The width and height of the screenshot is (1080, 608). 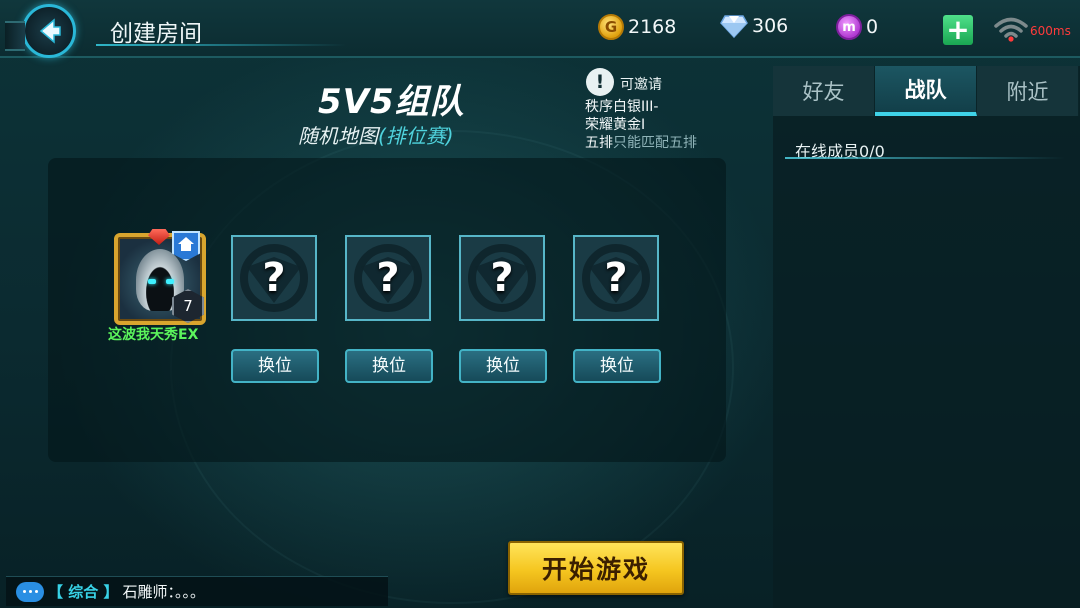 What do you see at coordinates (770, 26) in the screenshot?
I see `diamond-amount: 306` at bounding box center [770, 26].